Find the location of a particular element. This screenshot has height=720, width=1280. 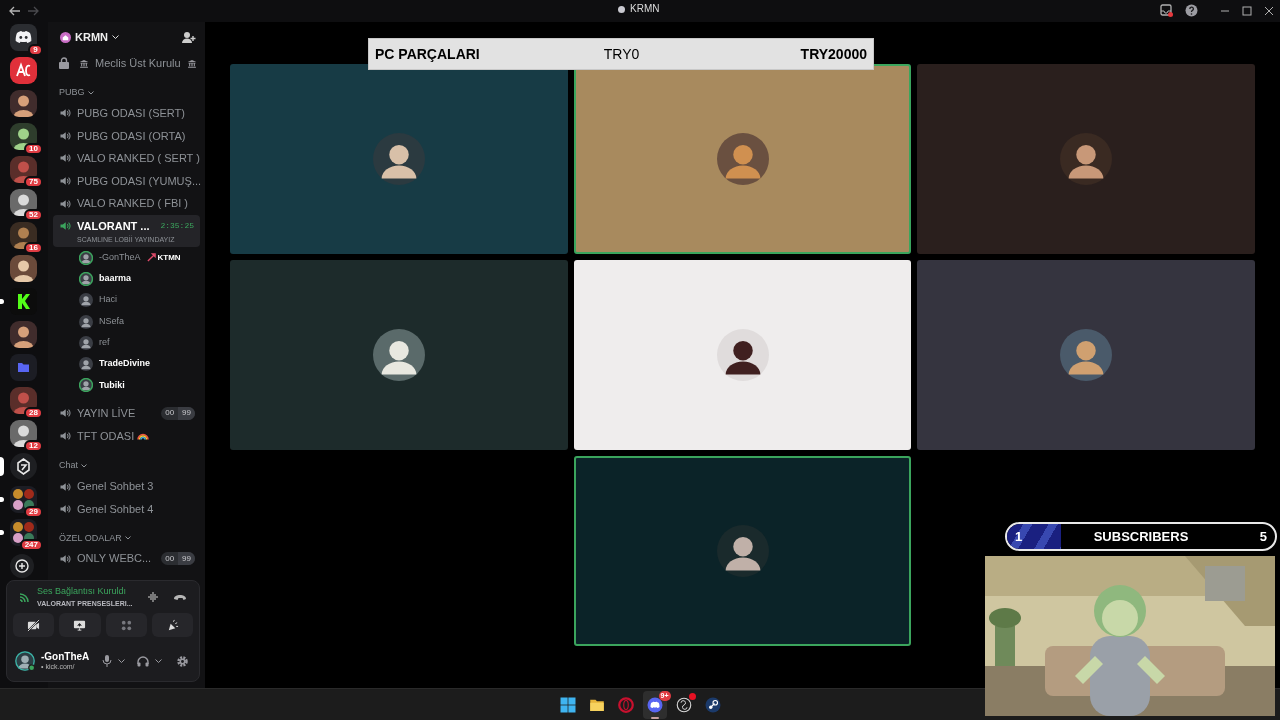

activities-button is located at coordinates (126, 625).